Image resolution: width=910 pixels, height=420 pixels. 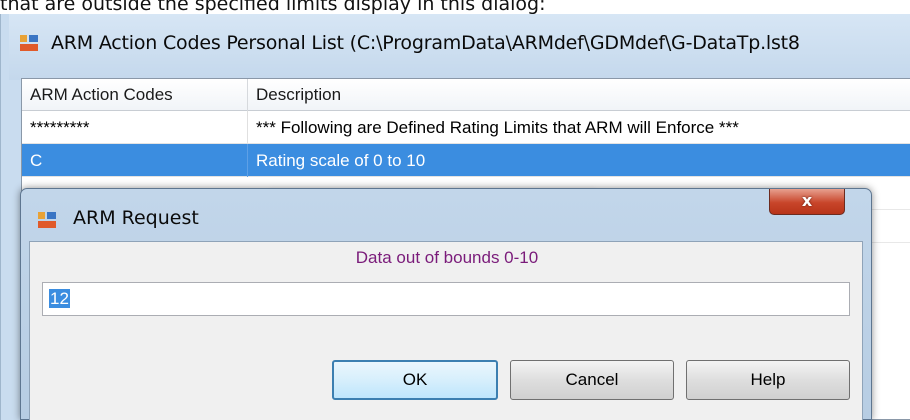 I want to click on column-header-codes: ARM Action Codes, so click(x=135, y=95).